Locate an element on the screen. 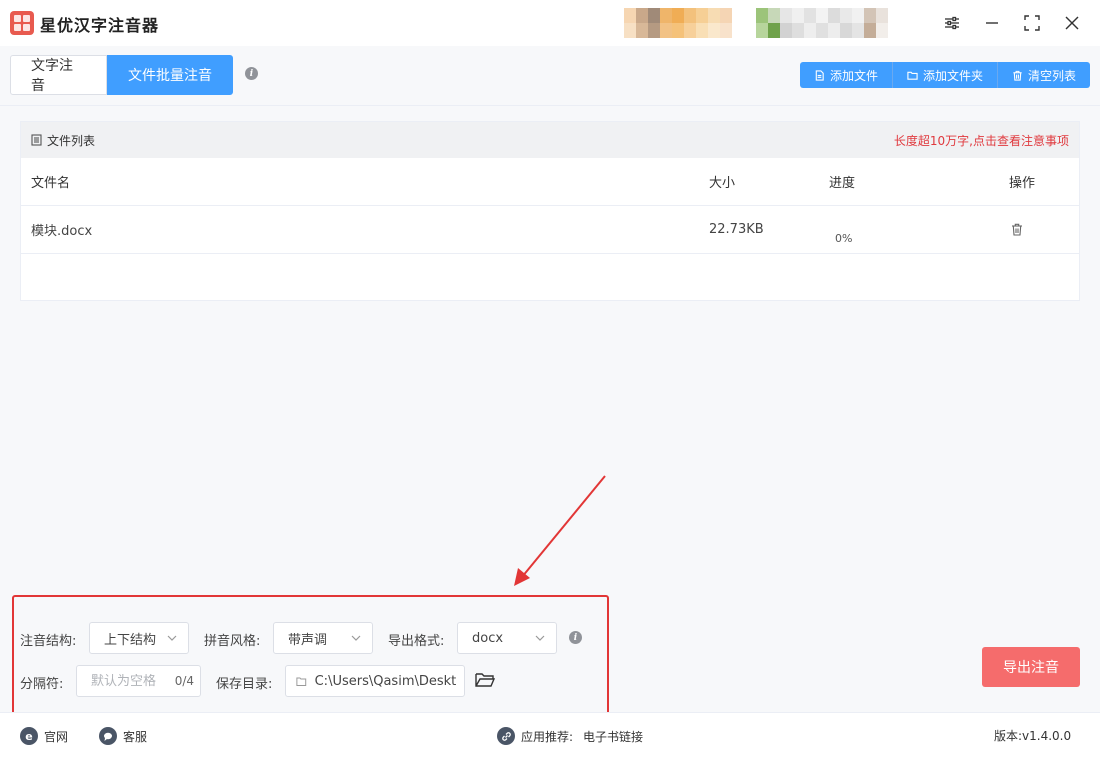 This screenshot has height=760, width=1100. pinyin-style-select: 带声调 is located at coordinates (323, 638).